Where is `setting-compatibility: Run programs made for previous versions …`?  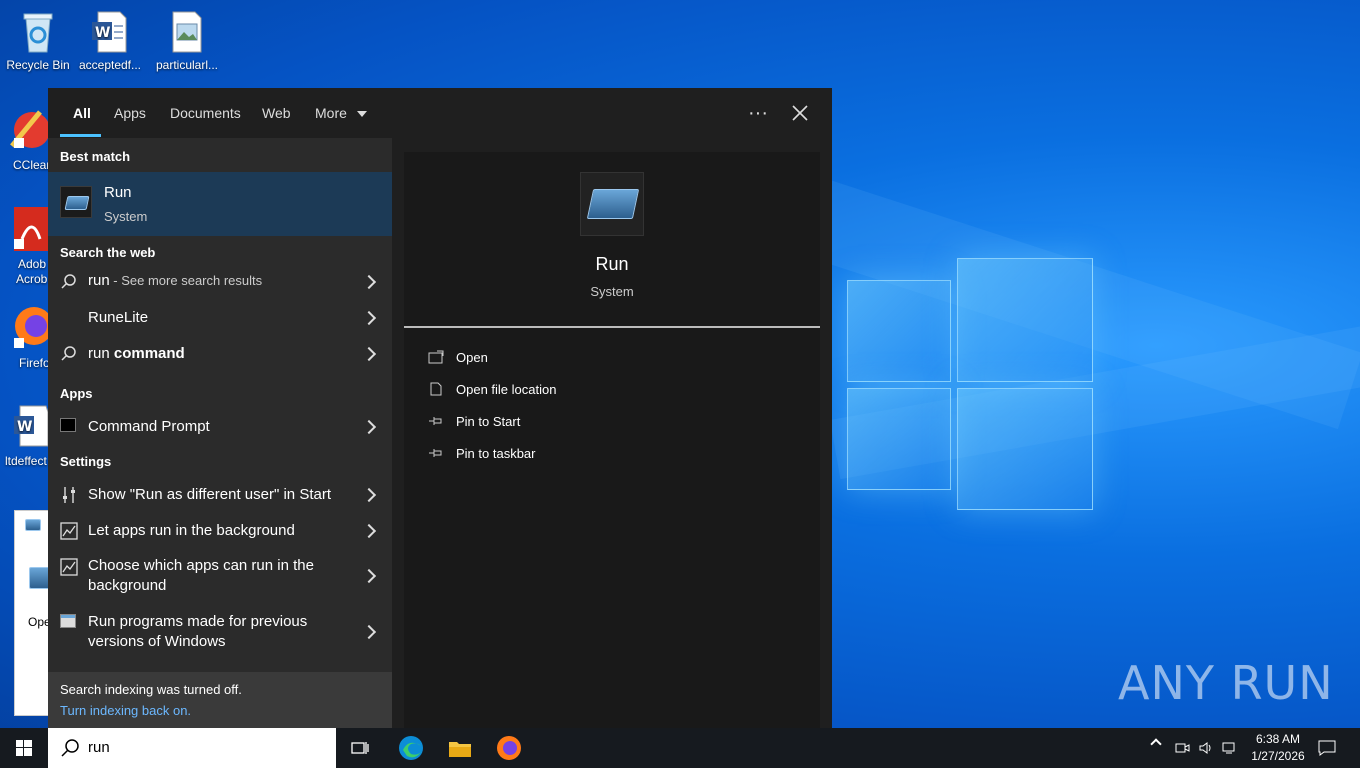 setting-compatibility: Run programs made for previous versions … is located at coordinates (220, 632).